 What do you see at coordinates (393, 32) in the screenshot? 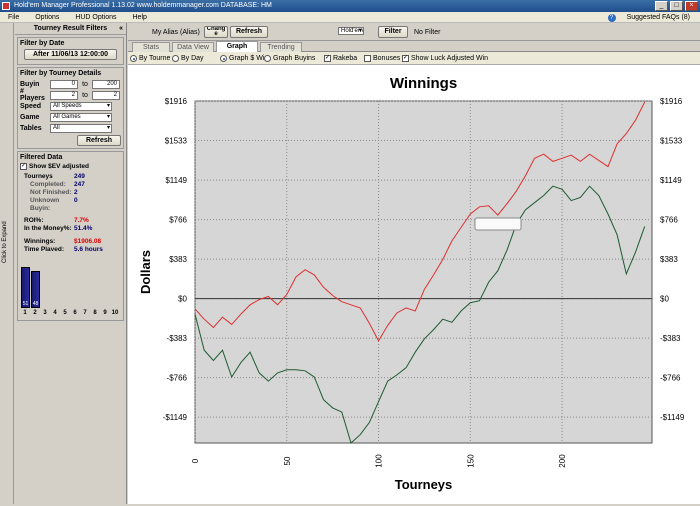
I see `filter-button: Filter` at bounding box center [393, 32].